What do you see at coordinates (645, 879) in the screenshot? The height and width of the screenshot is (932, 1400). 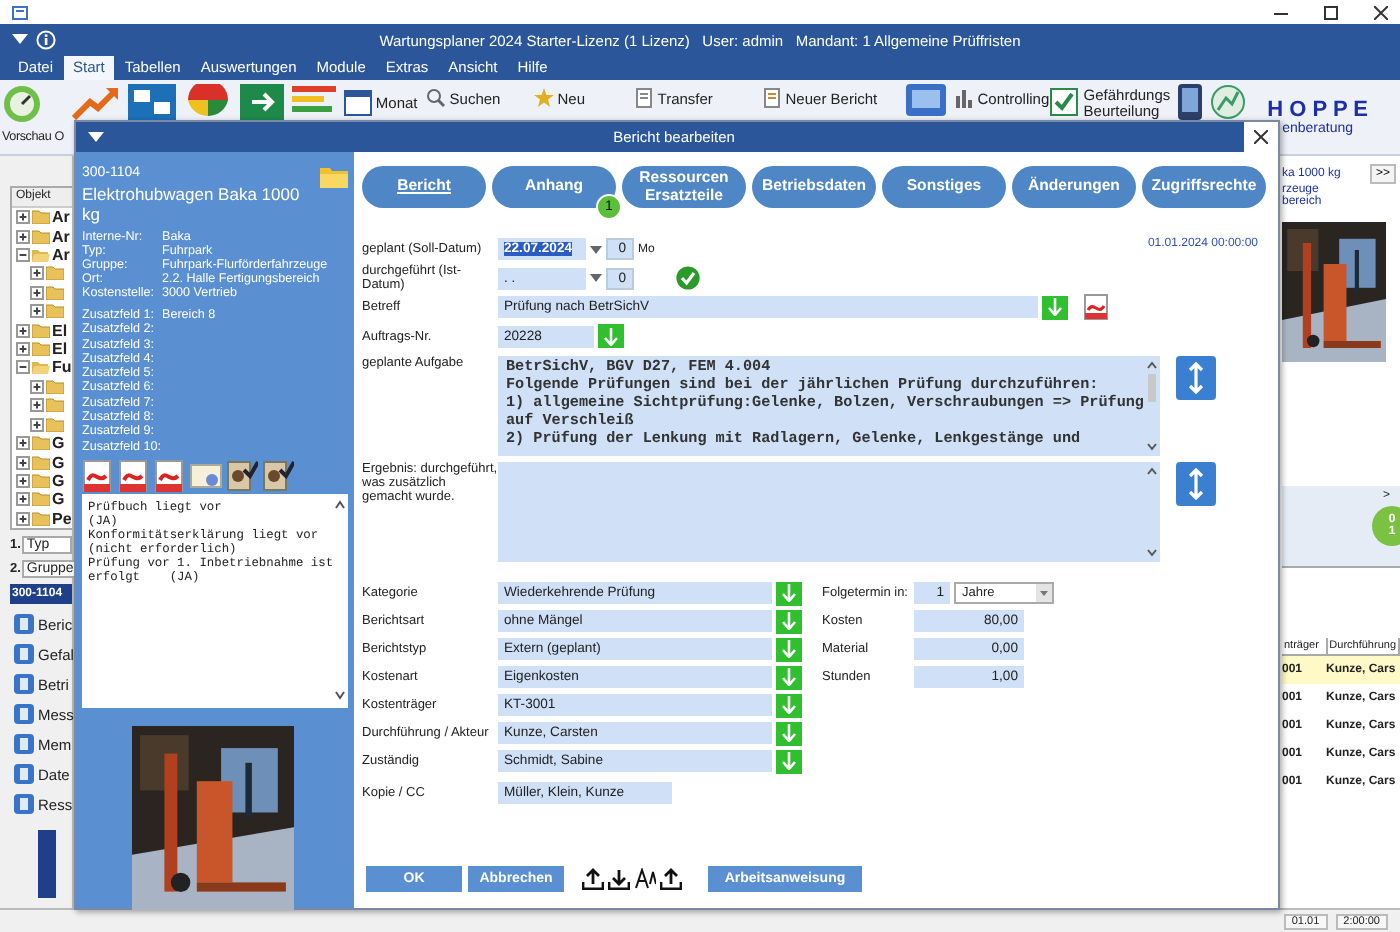 I see `font-size-icon` at bounding box center [645, 879].